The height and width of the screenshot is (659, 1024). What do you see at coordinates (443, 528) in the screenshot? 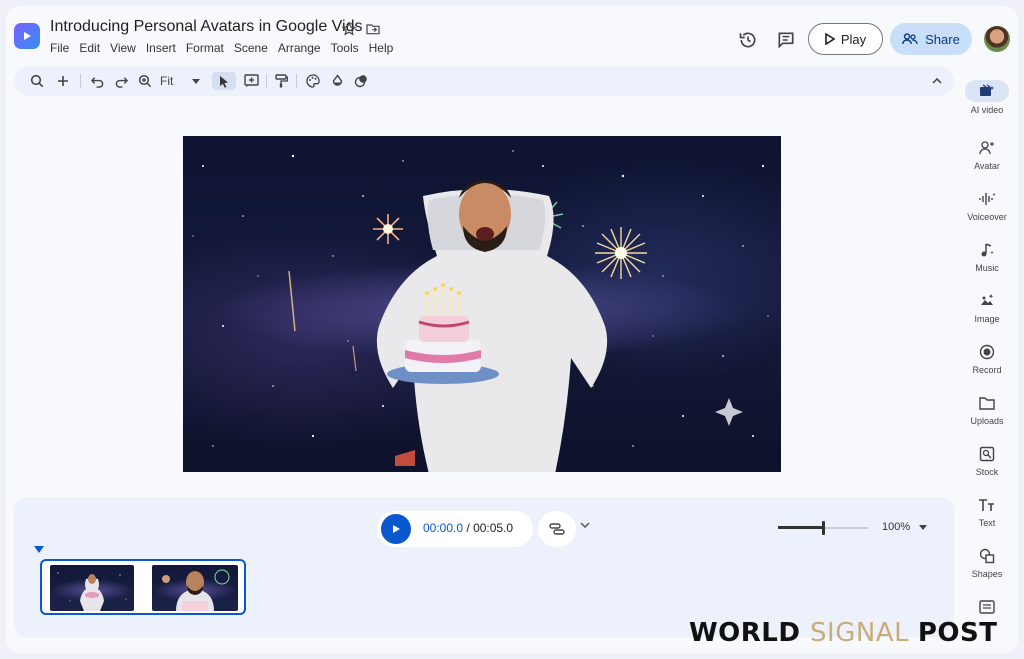
I see `current-time: 00:00.0` at bounding box center [443, 528].